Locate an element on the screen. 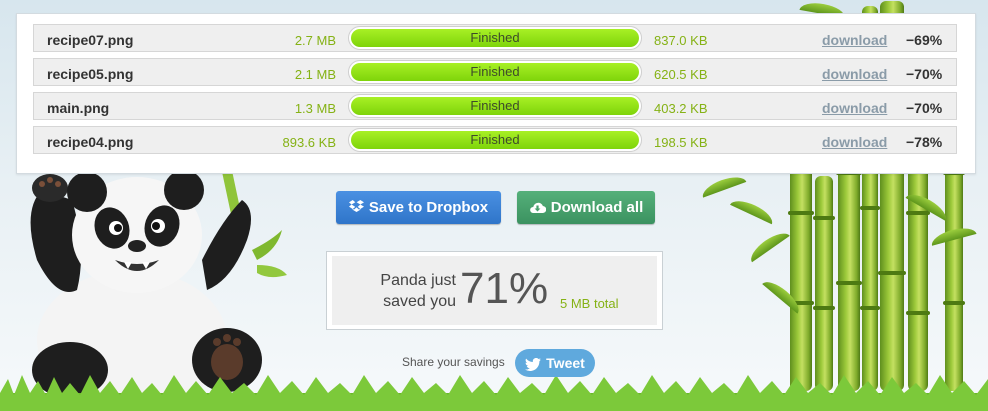  cloud-download-icon is located at coordinates (537, 208).